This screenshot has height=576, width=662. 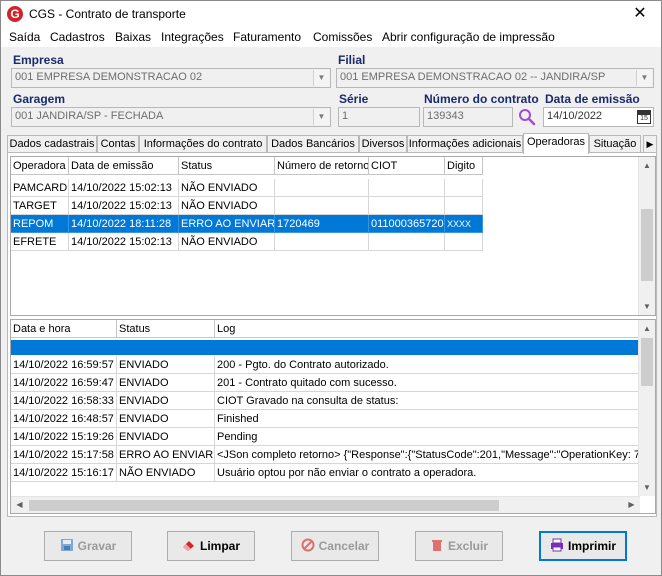 I want to click on tab-diversos: Diversos, so click(x=383, y=144).